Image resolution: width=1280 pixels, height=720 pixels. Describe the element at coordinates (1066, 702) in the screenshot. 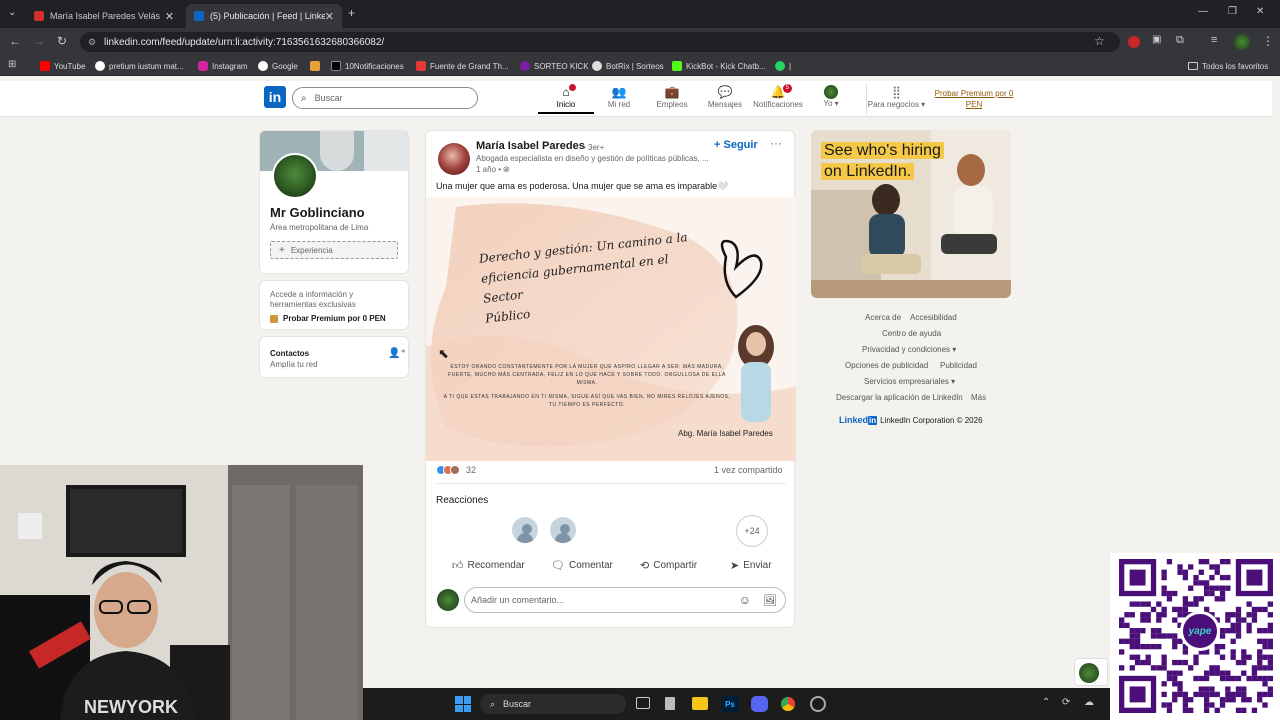

I see `tray-icon: ⟳` at that location.